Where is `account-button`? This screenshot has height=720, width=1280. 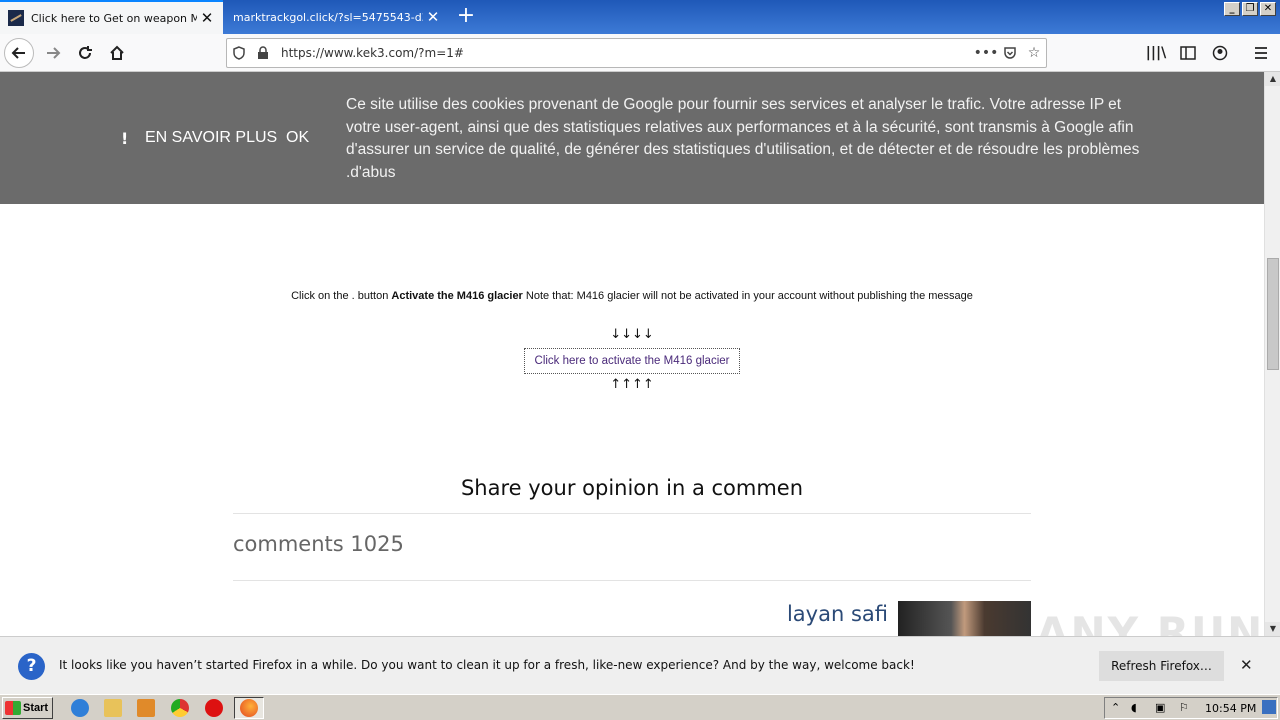
account-button is located at coordinates (1220, 53).